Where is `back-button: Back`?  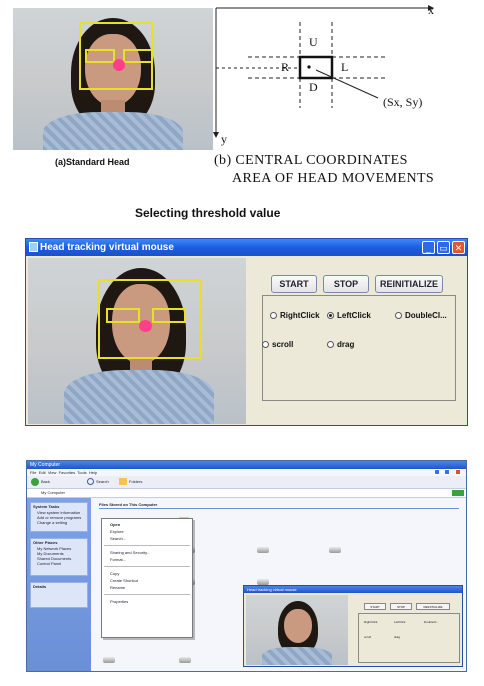
back-button: Back is located at coordinates (45, 481).